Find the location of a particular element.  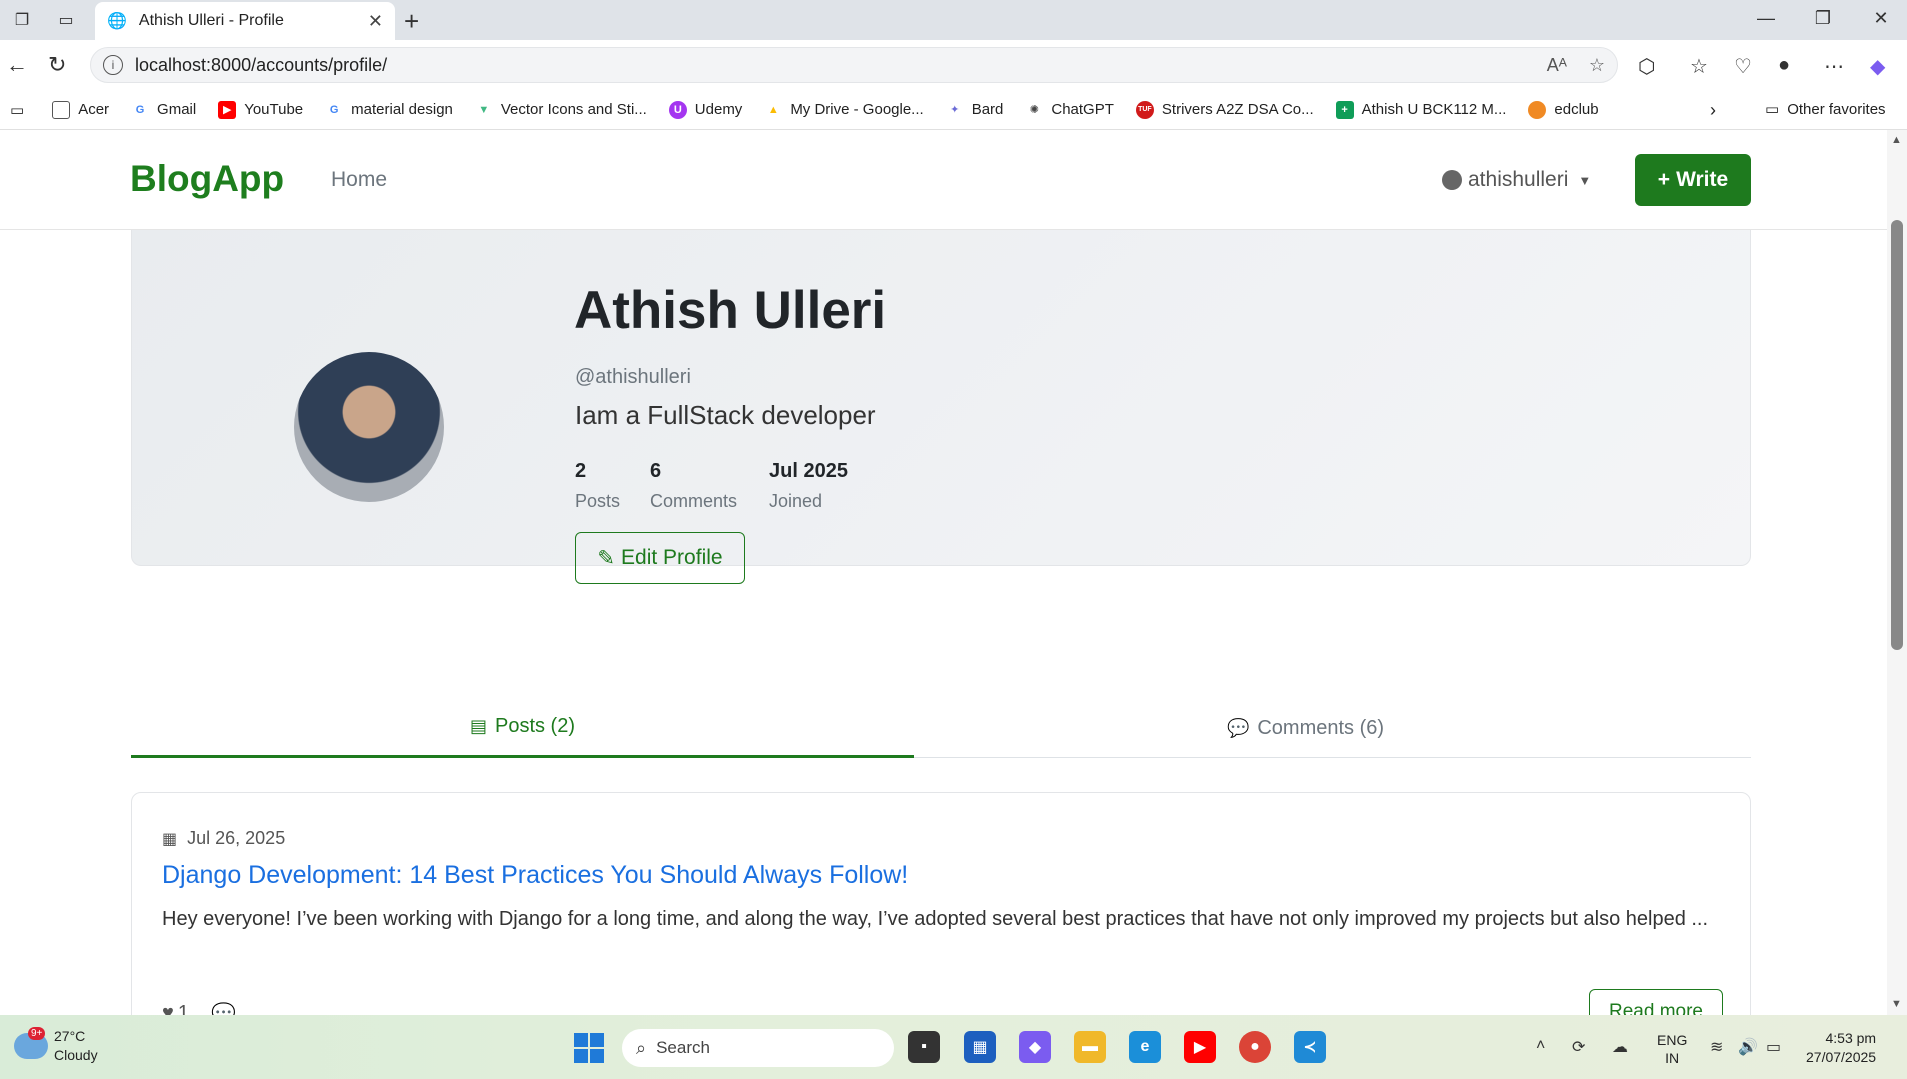

bookmark-acer: Acer is located at coordinates (80, 109).